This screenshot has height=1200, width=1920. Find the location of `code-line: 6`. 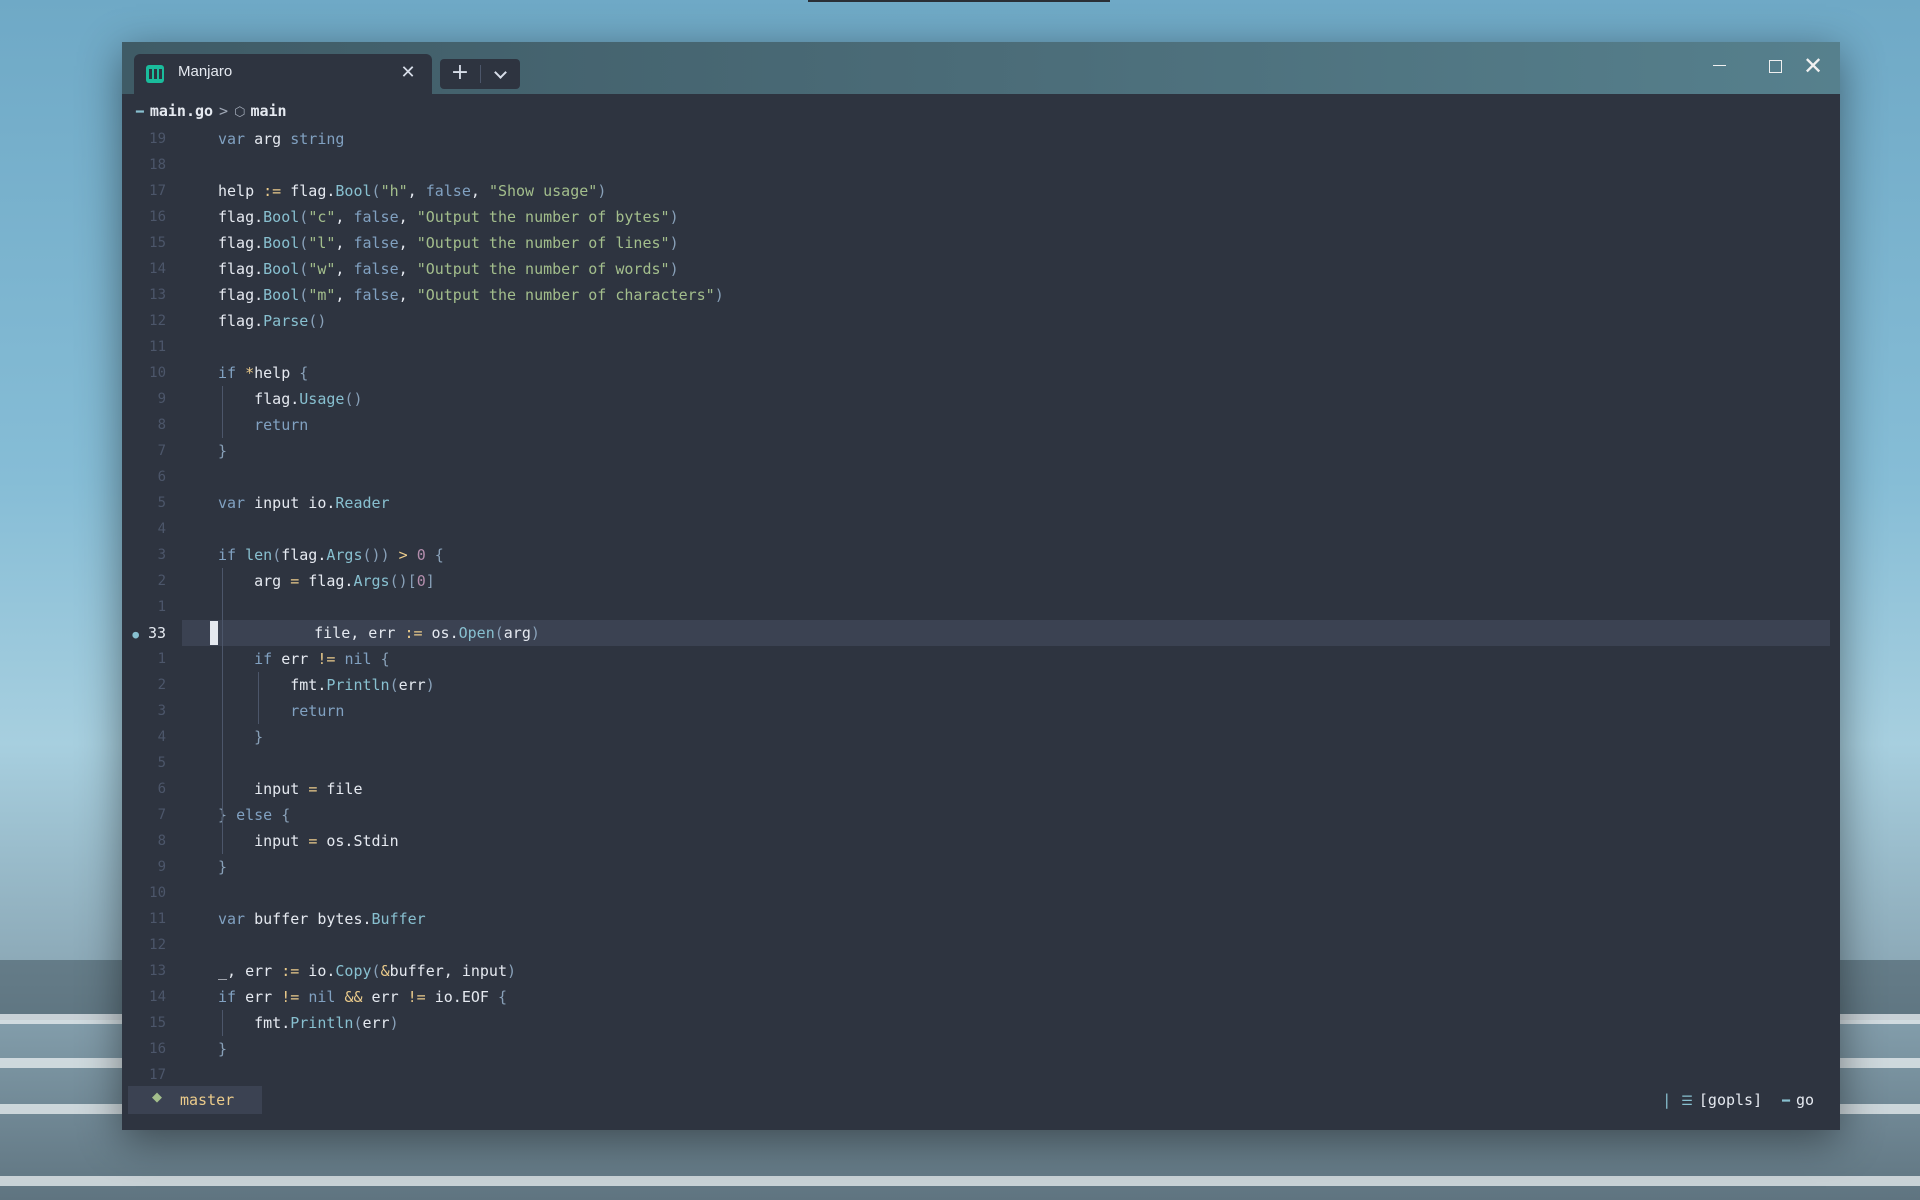

code-line: 6 is located at coordinates (981, 477).